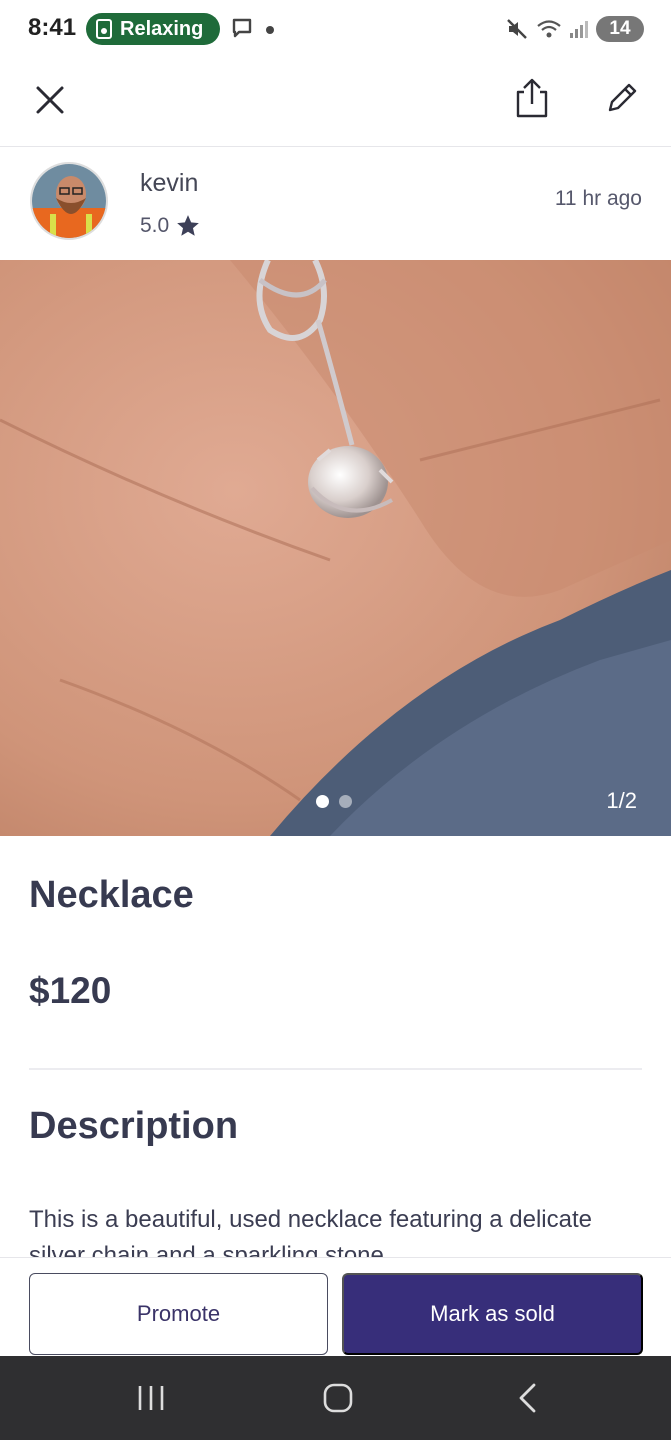 The width and height of the screenshot is (671, 1440). I want to click on focus-mode-pill: Relaxing, so click(153, 29).